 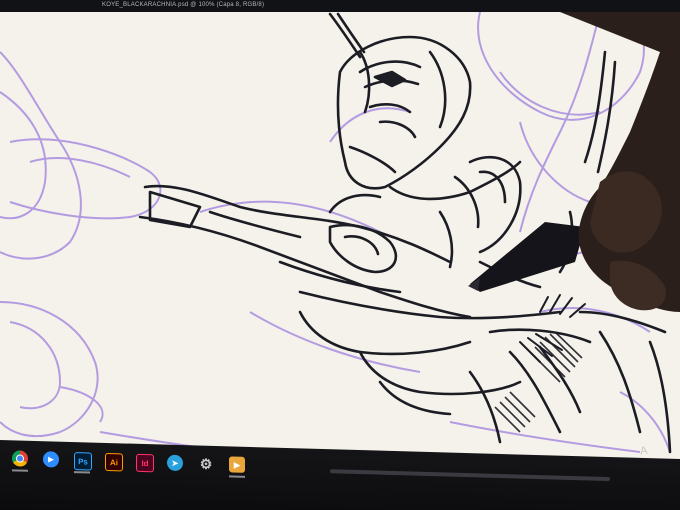 I want to click on photoshop-icon: Ps, so click(x=83, y=461).